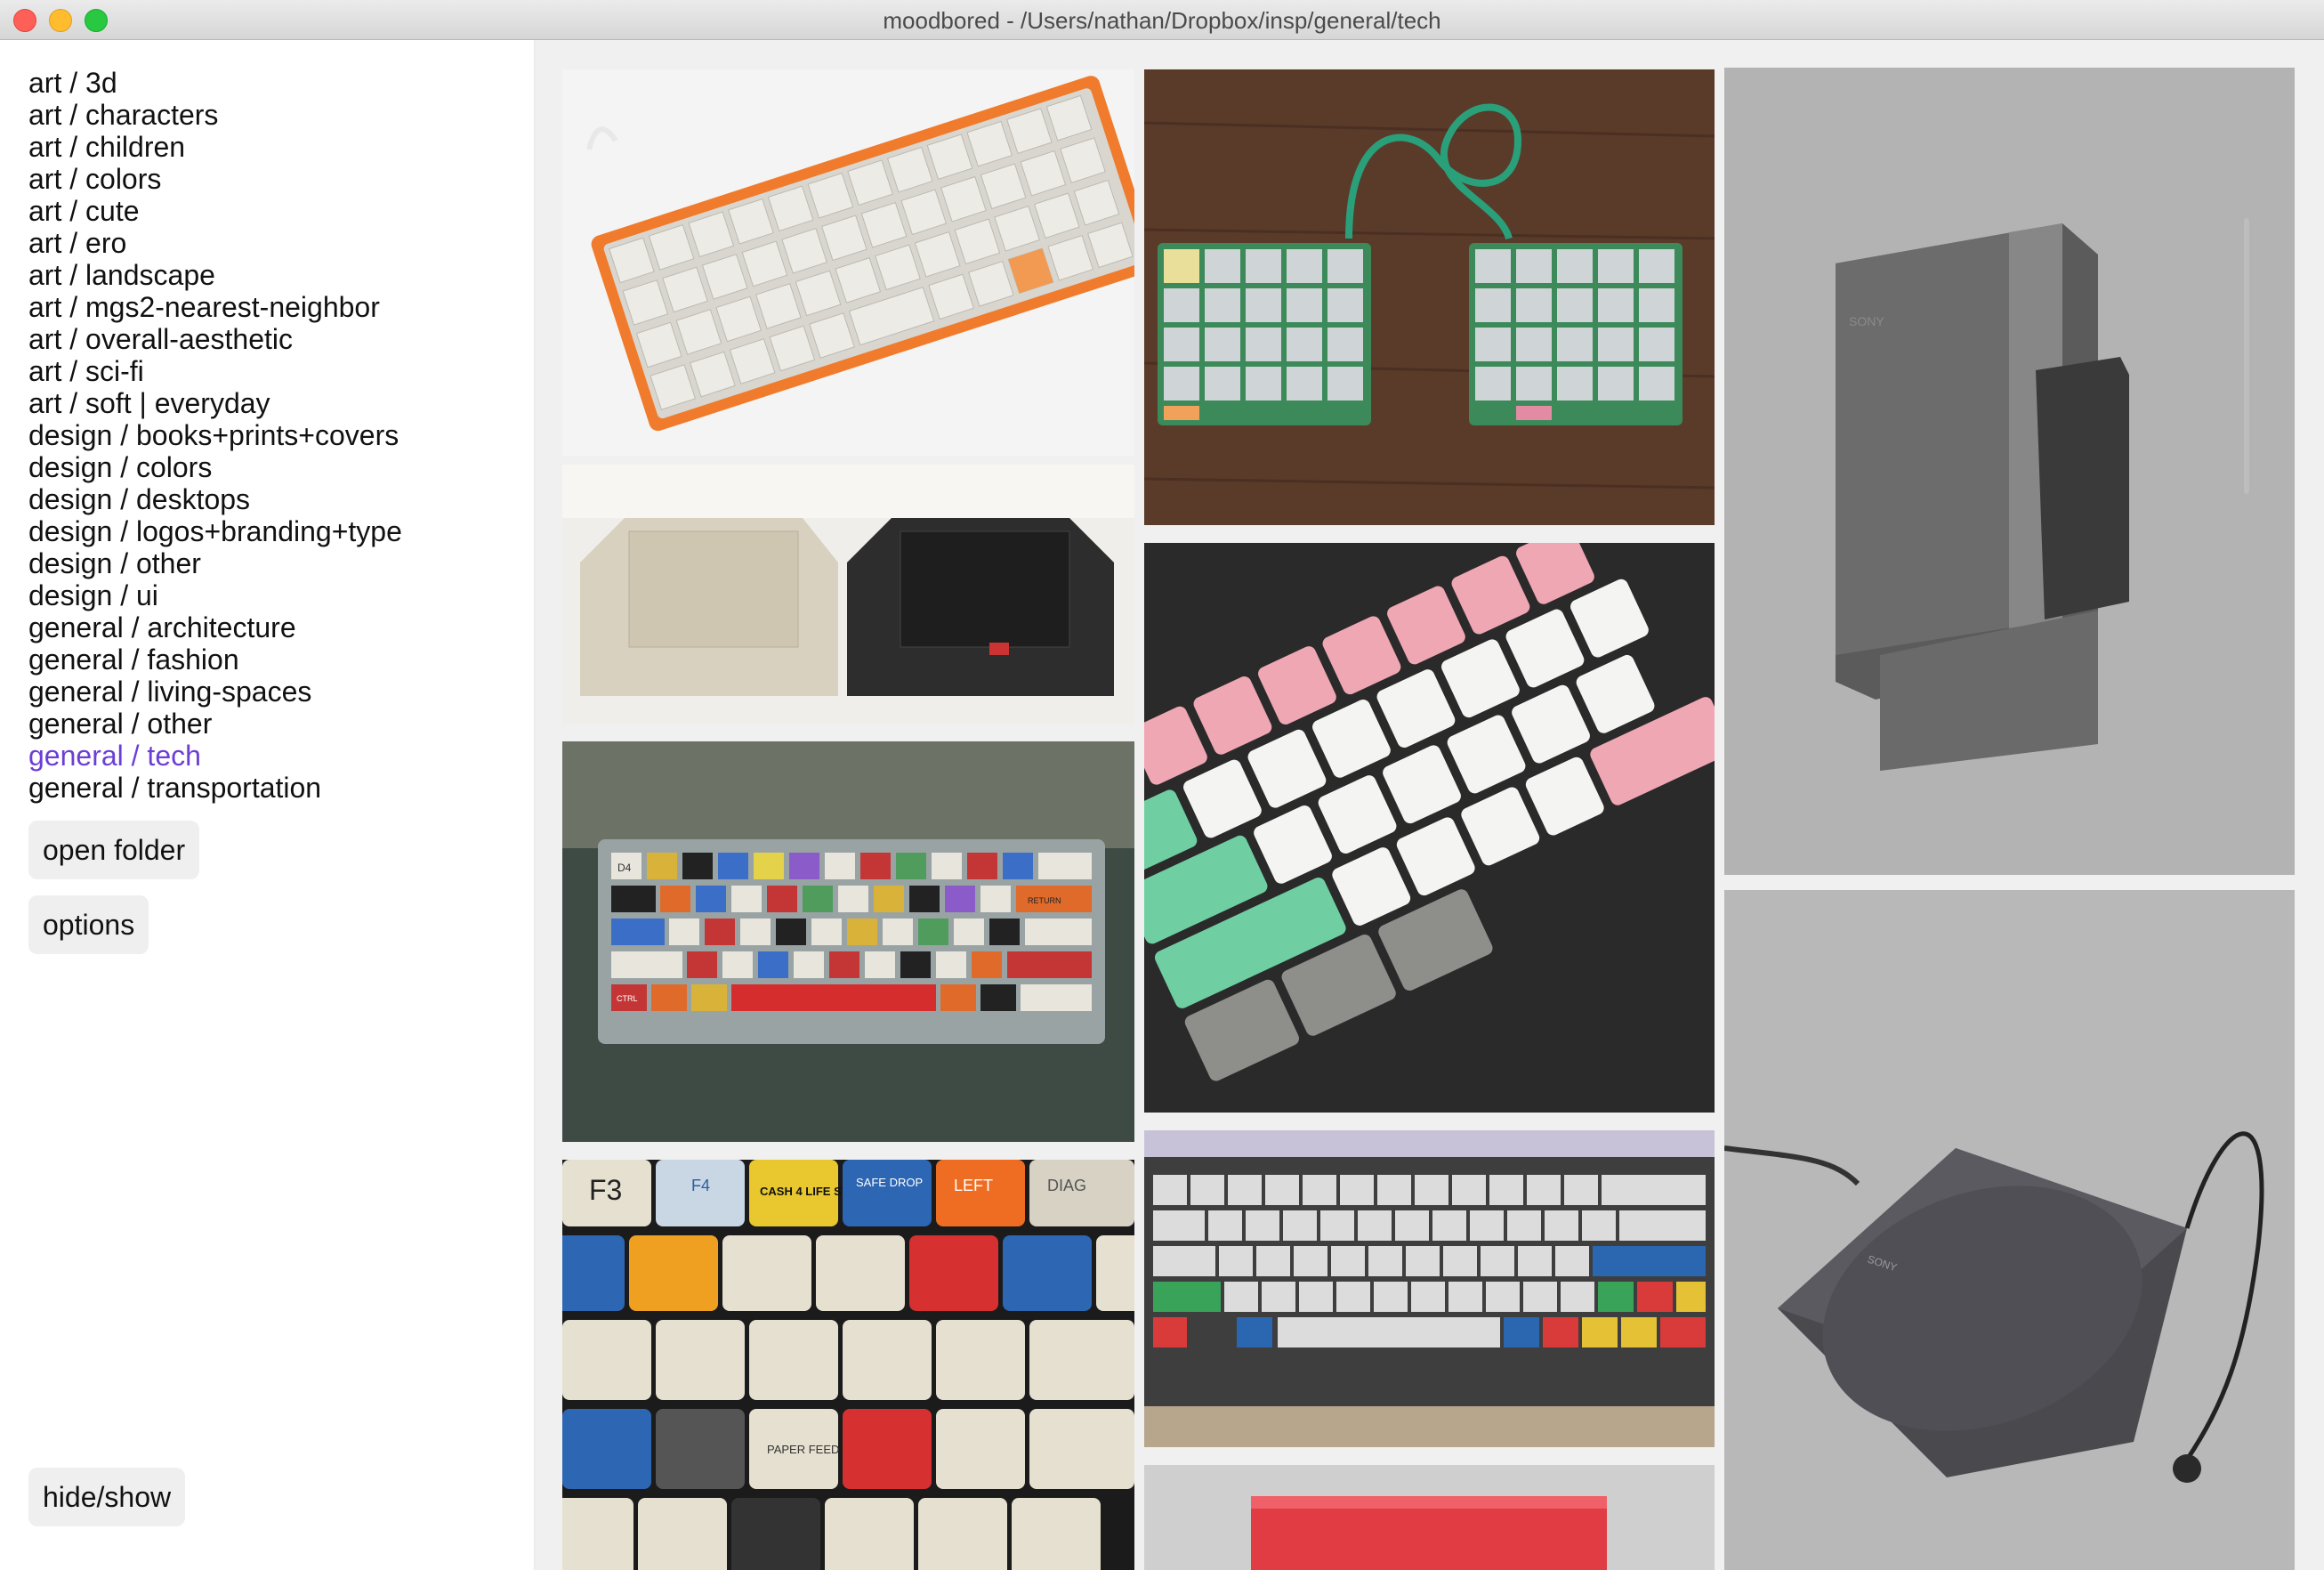 The image size is (2324, 1570). I want to click on category-item: general / living-spaces, so click(215, 692).